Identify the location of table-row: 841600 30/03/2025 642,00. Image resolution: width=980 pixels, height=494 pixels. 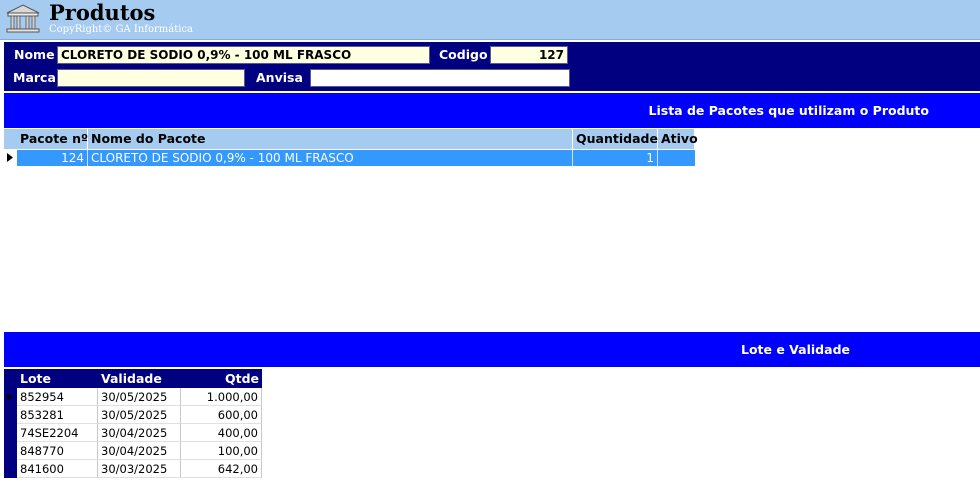
(139, 469).